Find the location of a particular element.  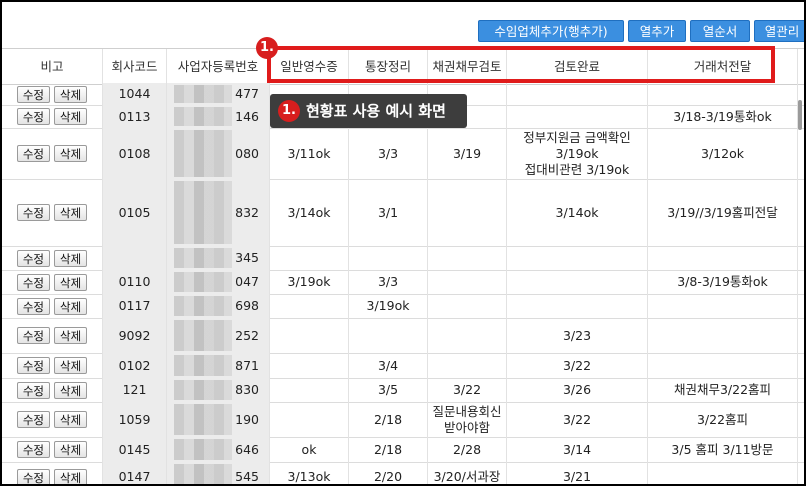

cell-delivery: 3/5 홈피 3/11방문 is located at coordinates (723, 449).